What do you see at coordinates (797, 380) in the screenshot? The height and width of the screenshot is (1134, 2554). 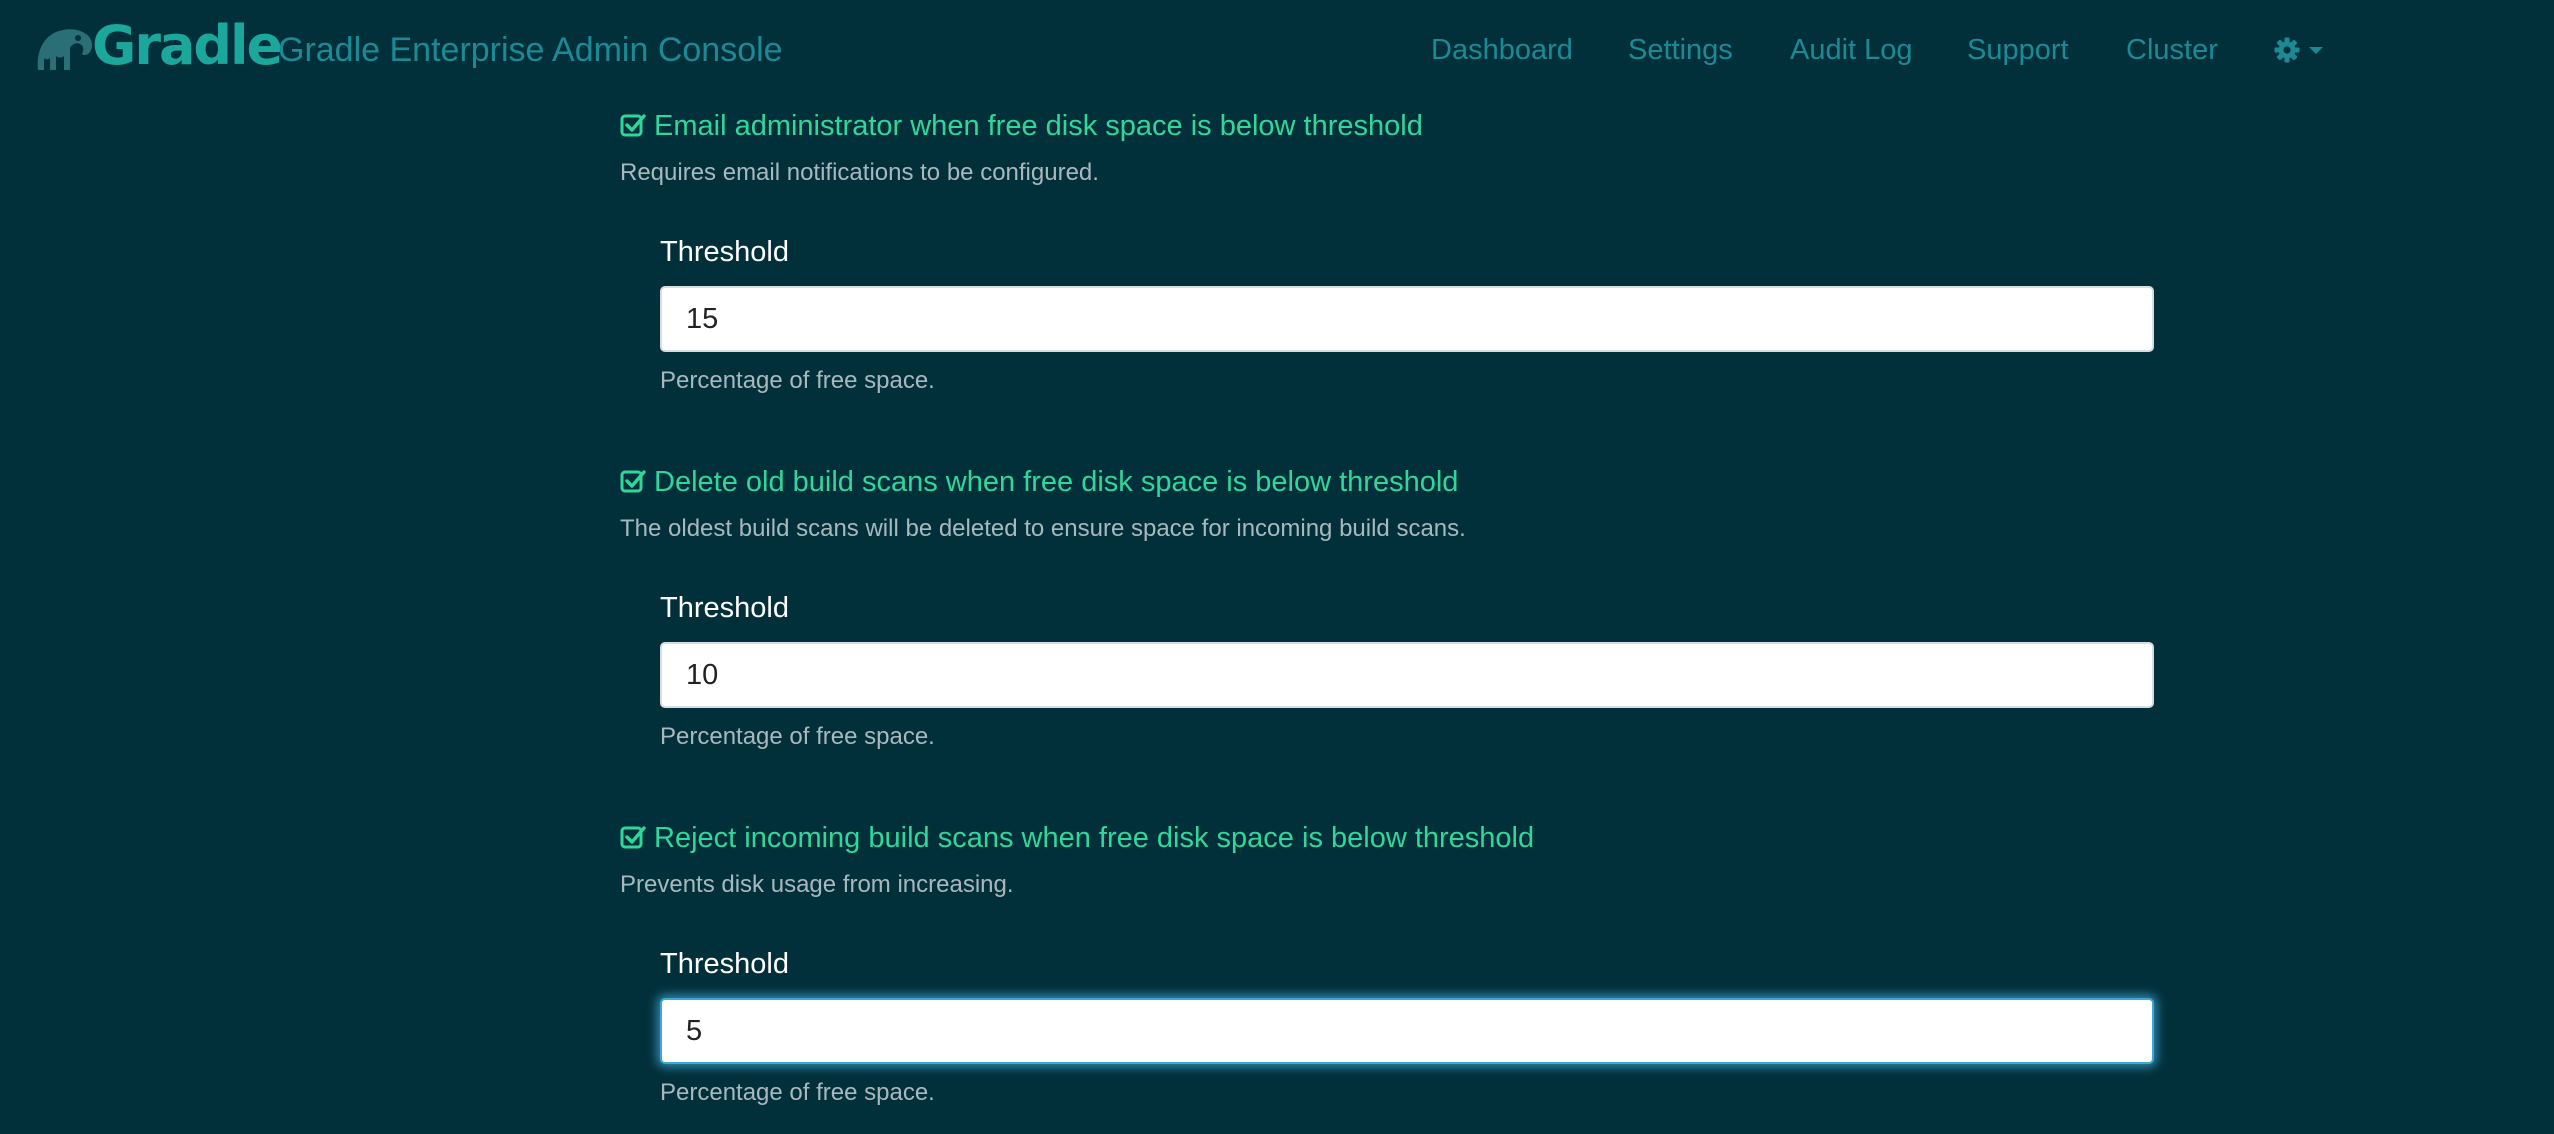 I see `email-threshold-help: Percentage of free space.` at bounding box center [797, 380].